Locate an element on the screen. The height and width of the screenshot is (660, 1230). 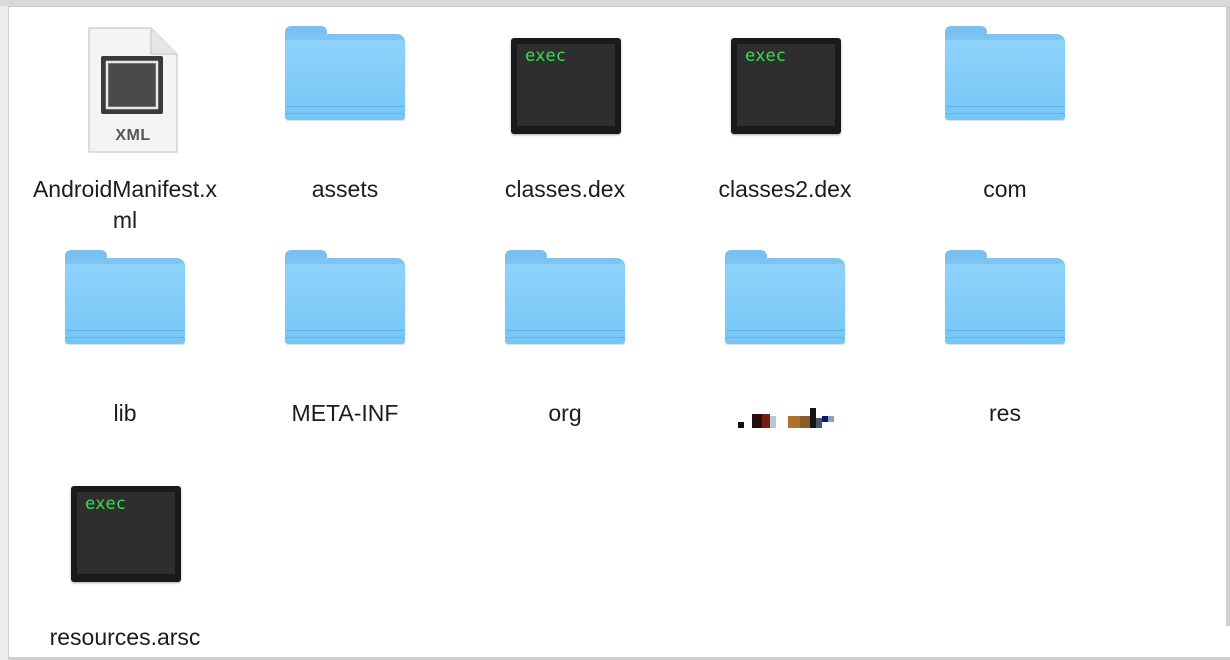
folder-name-label: com is located at coordinates (1005, 189).